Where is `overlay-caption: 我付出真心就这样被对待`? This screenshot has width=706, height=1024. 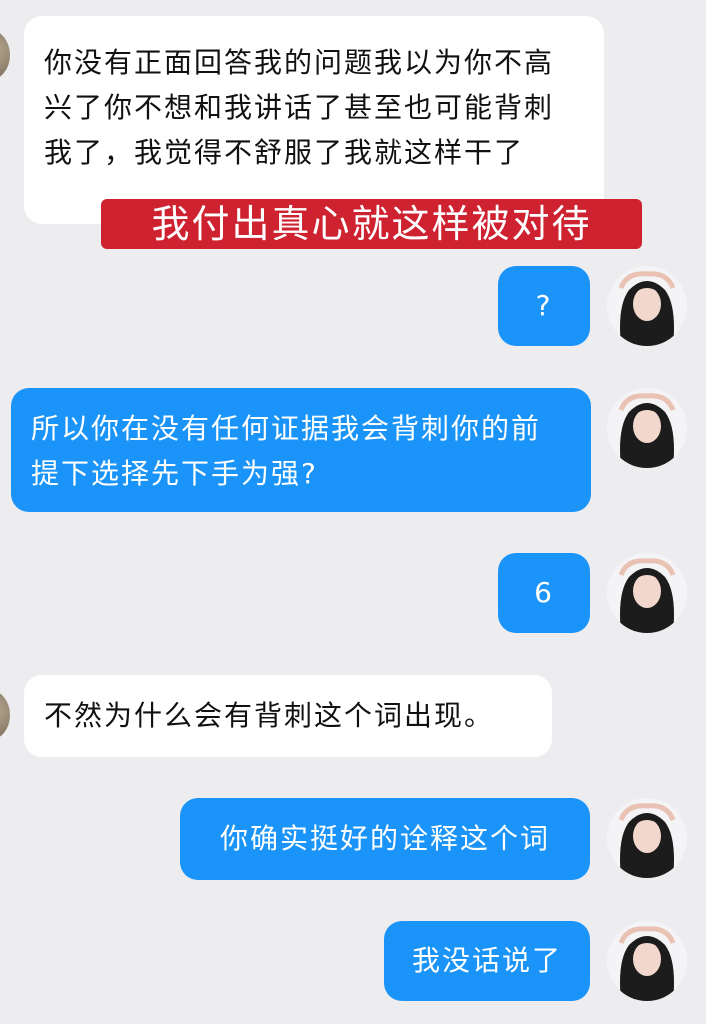 overlay-caption: 我付出真心就这样被对待 is located at coordinates (371, 224).